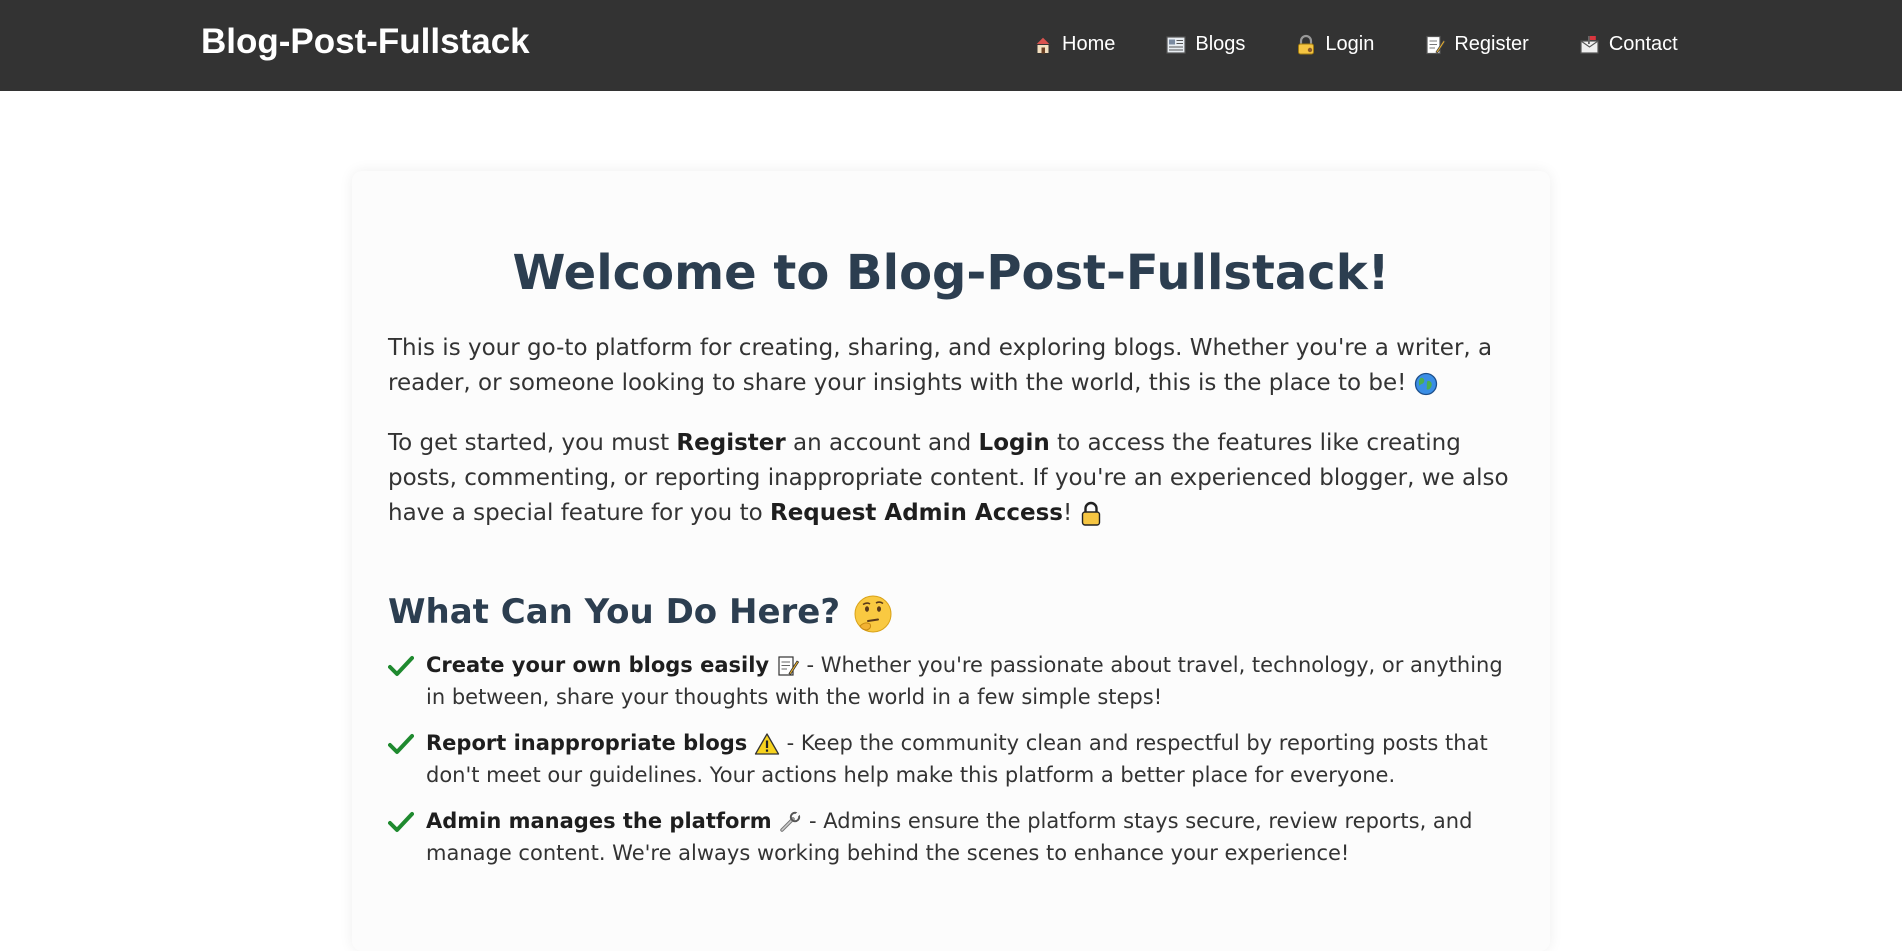 The image size is (1902, 951). I want to click on getting-started-text-4: !, so click(1067, 513).